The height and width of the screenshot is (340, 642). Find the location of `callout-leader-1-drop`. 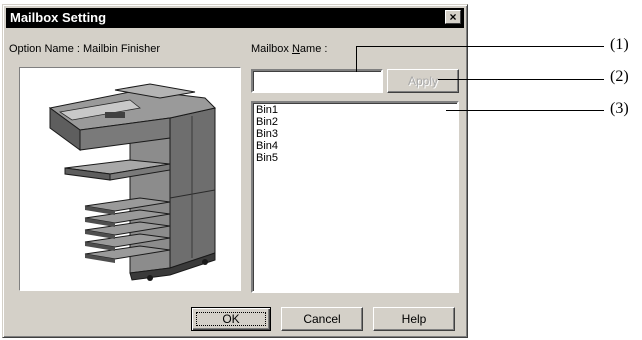

callout-leader-1-drop is located at coordinates (356, 59).